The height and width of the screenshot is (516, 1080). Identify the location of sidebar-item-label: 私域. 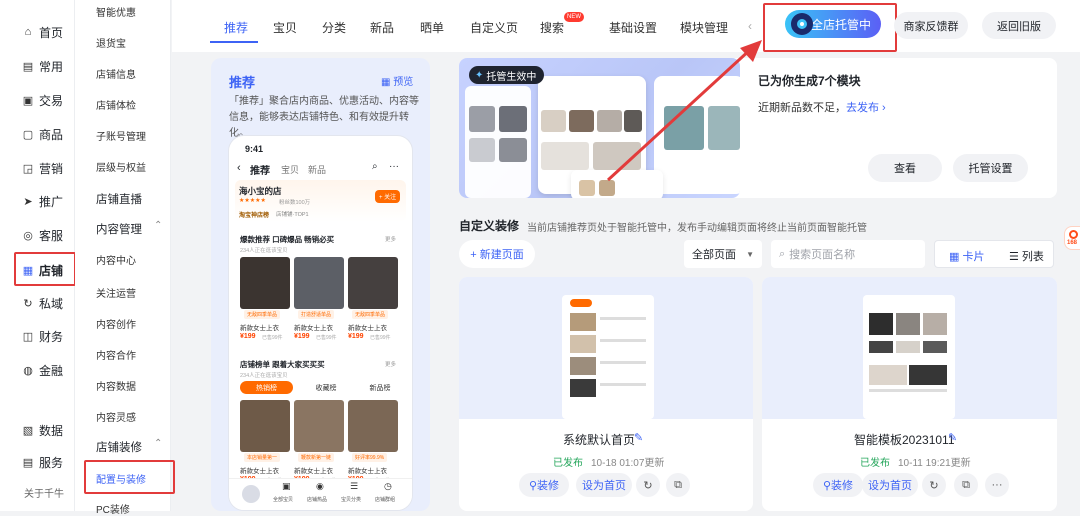
(51, 303).